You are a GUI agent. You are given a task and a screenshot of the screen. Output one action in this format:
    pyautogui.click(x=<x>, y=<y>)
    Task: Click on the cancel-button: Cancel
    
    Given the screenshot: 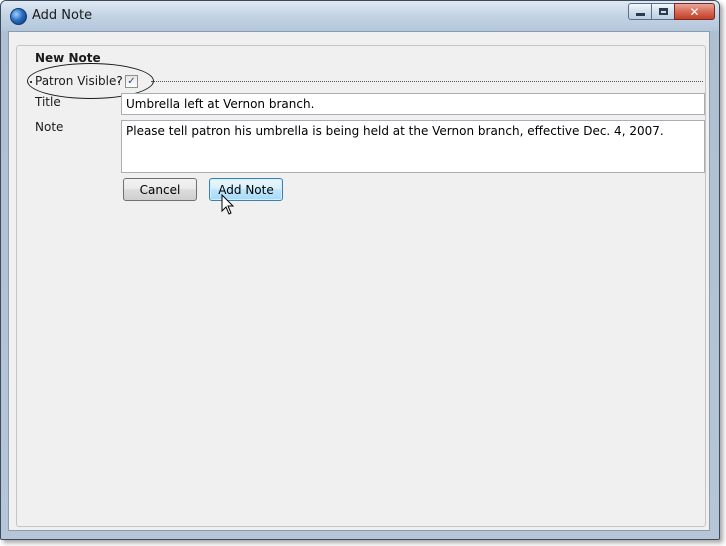 What is the action you would take?
    pyautogui.click(x=160, y=189)
    